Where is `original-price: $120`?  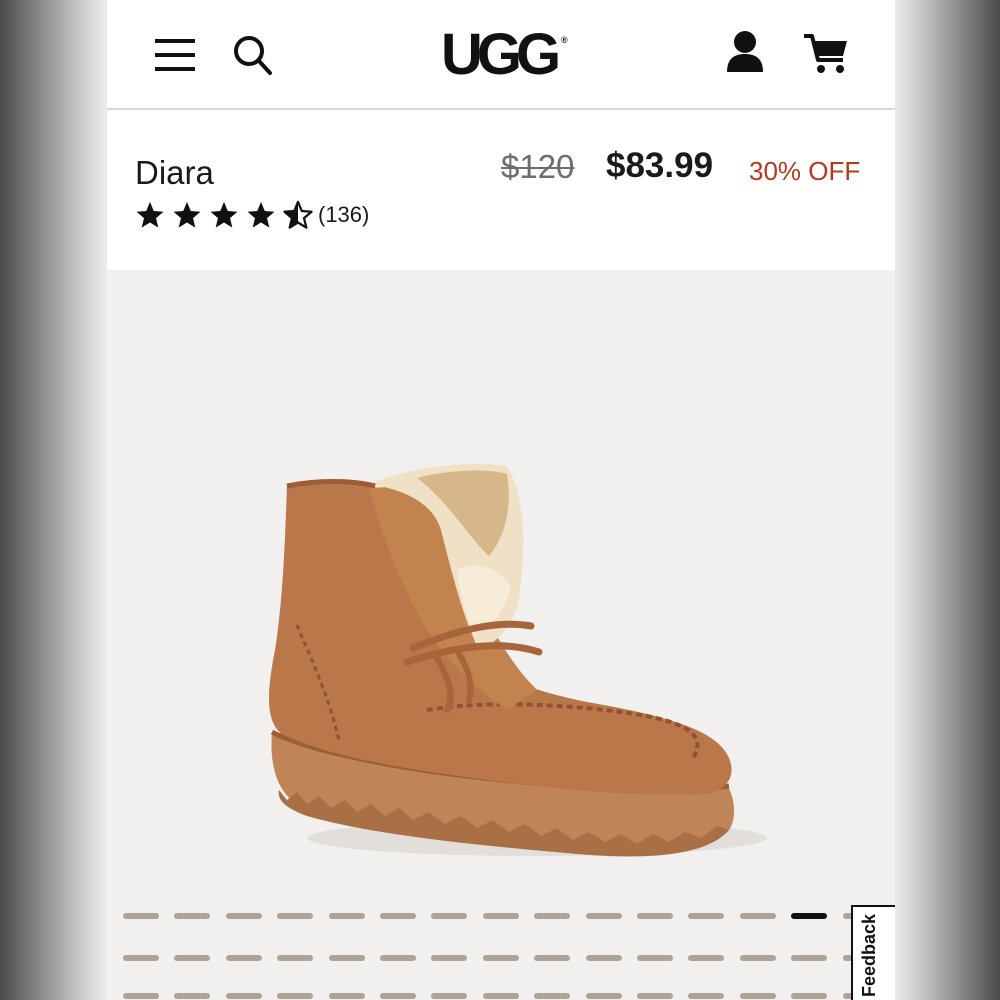
original-price: $120 is located at coordinates (538, 166).